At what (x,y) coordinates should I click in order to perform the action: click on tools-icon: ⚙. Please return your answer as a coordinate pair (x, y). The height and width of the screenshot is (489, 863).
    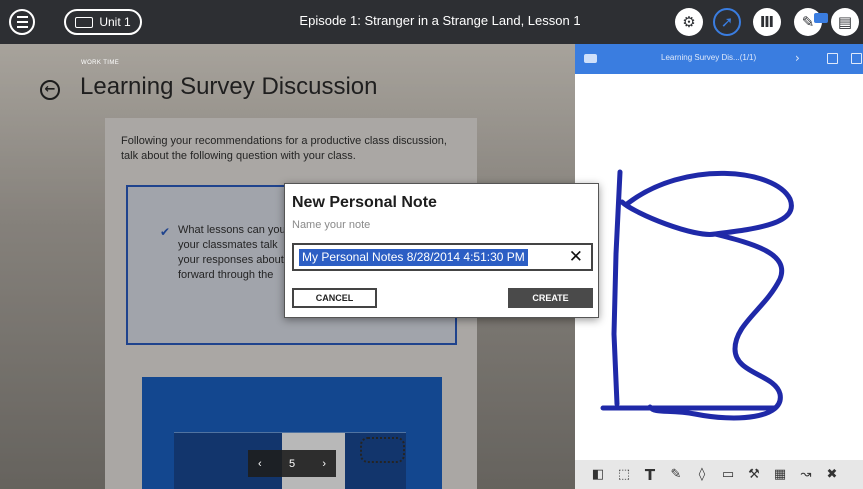
    Looking at the image, I should click on (689, 22).